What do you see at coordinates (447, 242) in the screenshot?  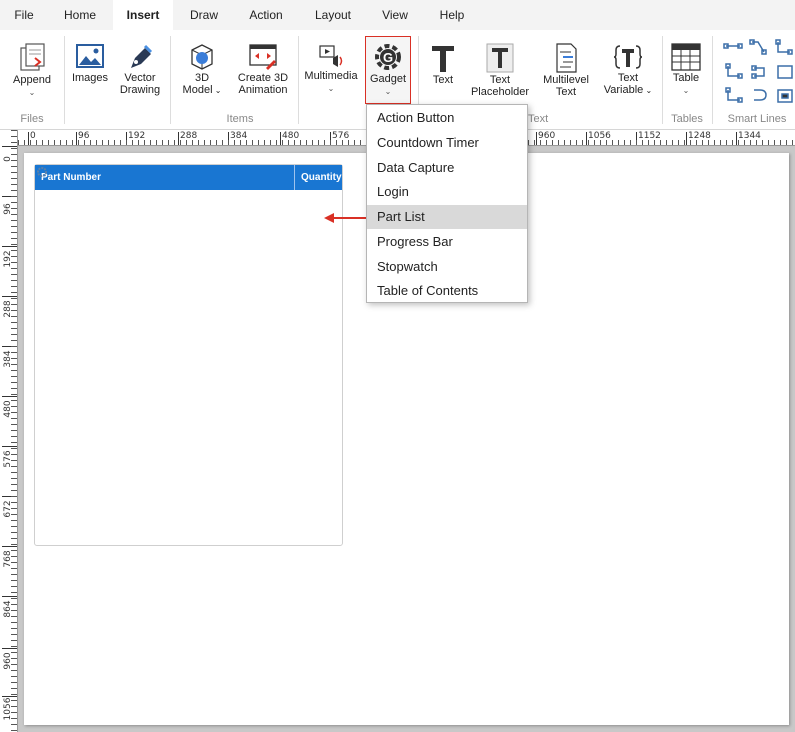 I see `menu-item-progress-bar: Progress Bar` at bounding box center [447, 242].